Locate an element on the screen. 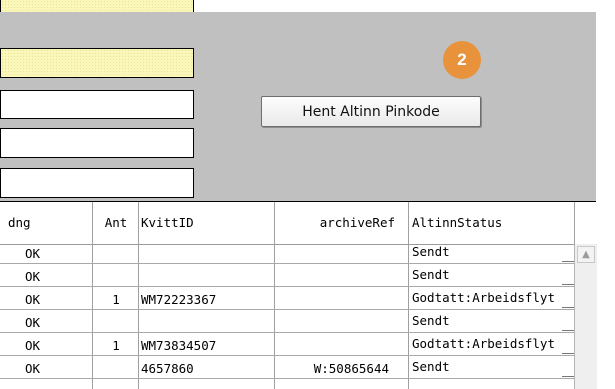  table-header: dng Ant KvittID archiveRef AltinnStatus is located at coordinates (298, 223).